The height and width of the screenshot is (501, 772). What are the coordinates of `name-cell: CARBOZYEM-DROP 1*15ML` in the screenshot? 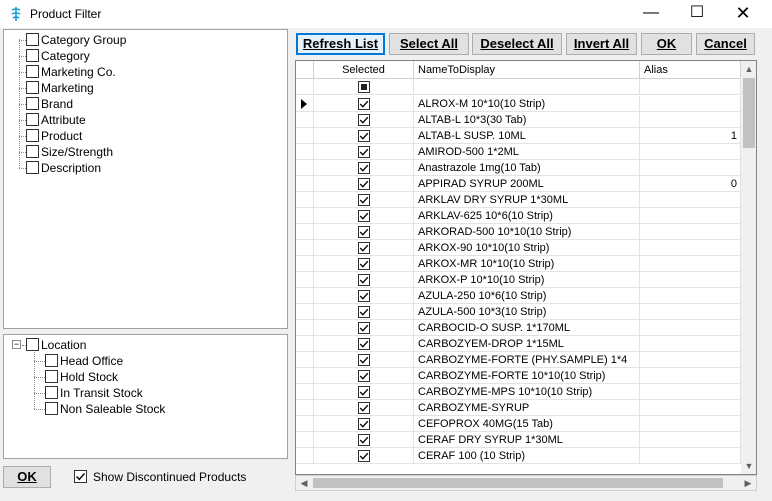 It's located at (527, 344).